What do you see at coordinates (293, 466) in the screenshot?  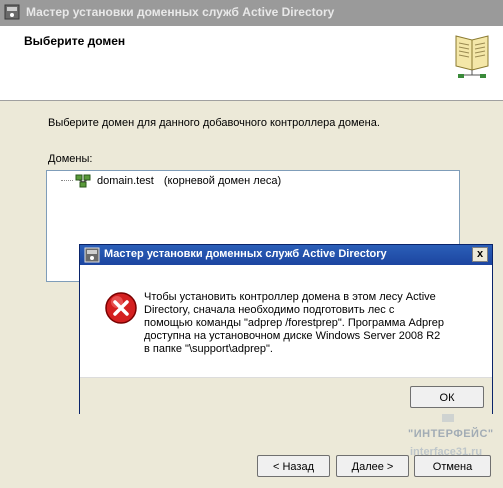 I see `back-button: < Назад` at bounding box center [293, 466].